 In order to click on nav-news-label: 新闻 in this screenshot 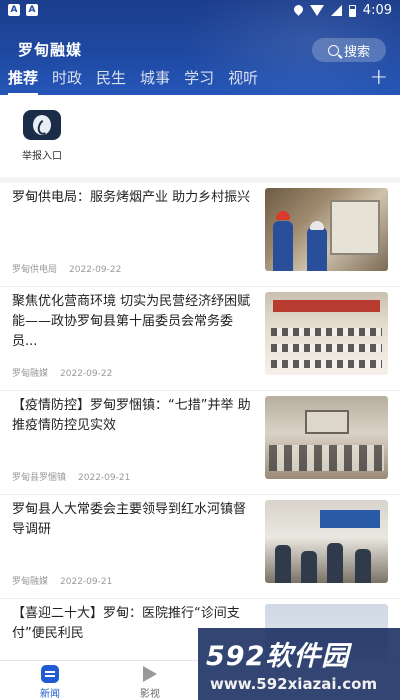, I will do `click(50, 694)`.